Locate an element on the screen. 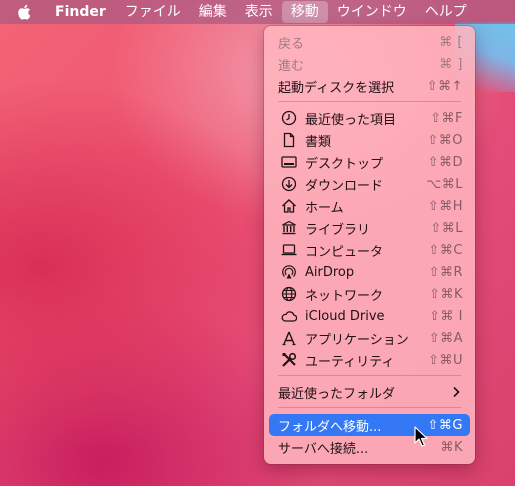  menu-item-computer: コンピュータ ⇧⌘C is located at coordinates (369, 250).